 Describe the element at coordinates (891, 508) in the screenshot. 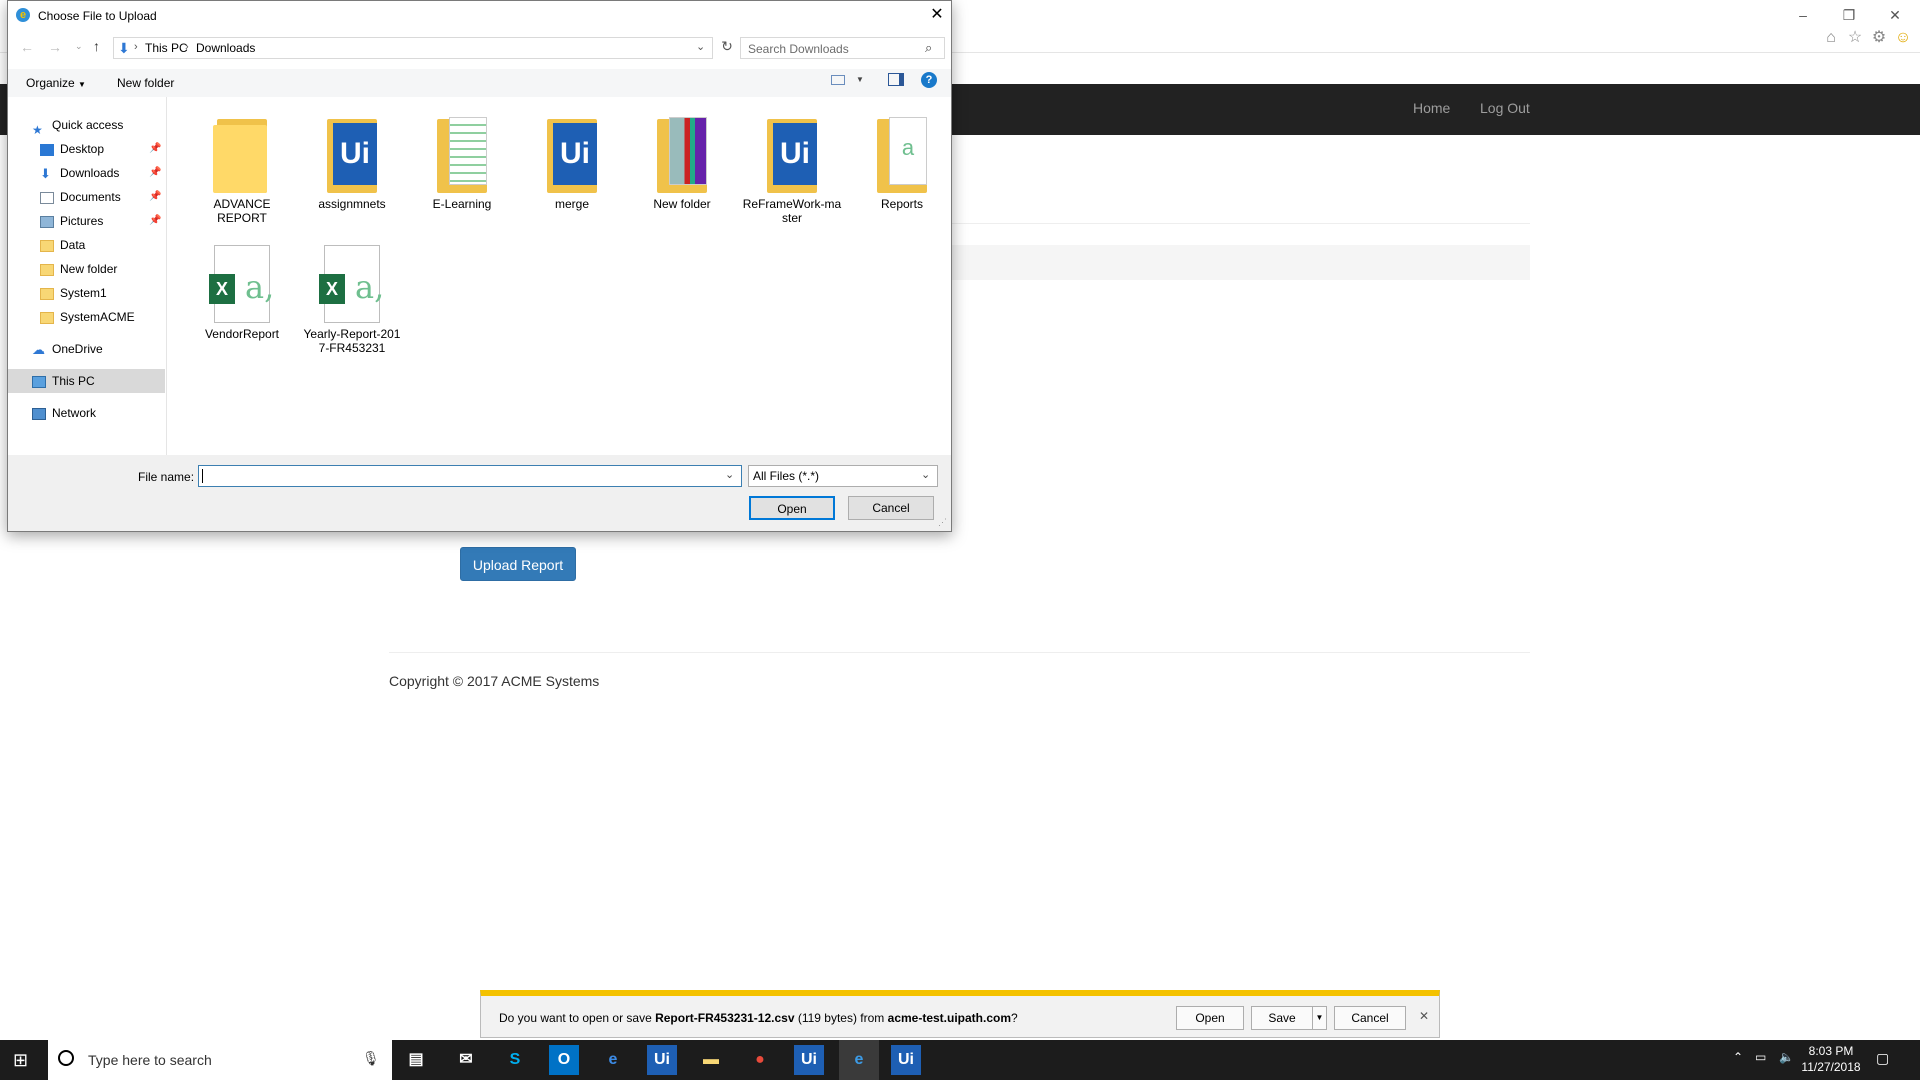

I see `cancel-button: Cancel` at that location.